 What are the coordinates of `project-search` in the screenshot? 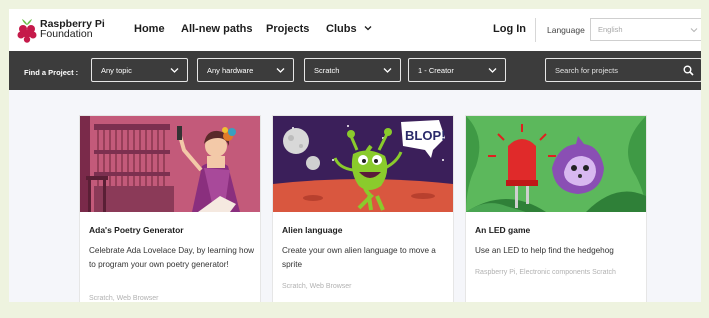 It's located at (623, 70).